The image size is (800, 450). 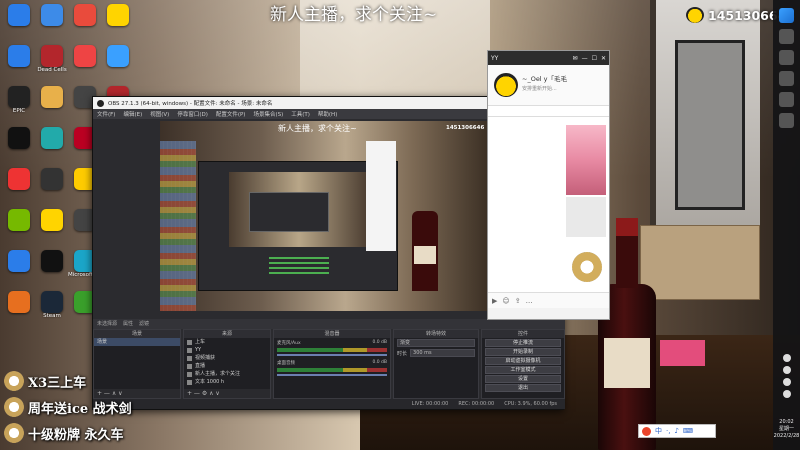 I want to click on tray-wechat-icon, so click(x=786, y=382).